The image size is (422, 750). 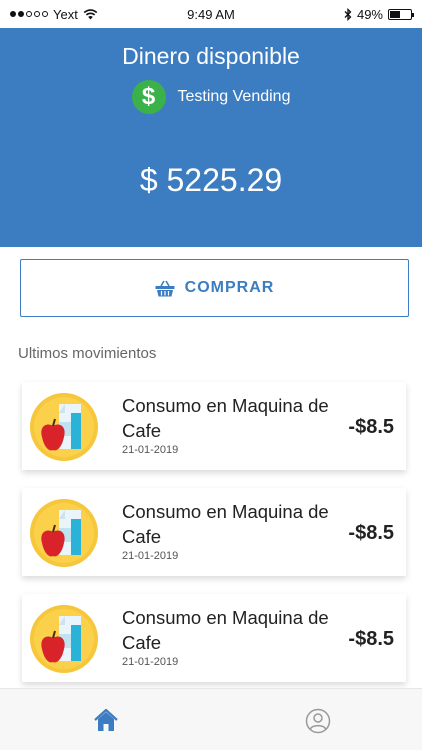 I want to click on status-left: Yext, so click(x=54, y=14).